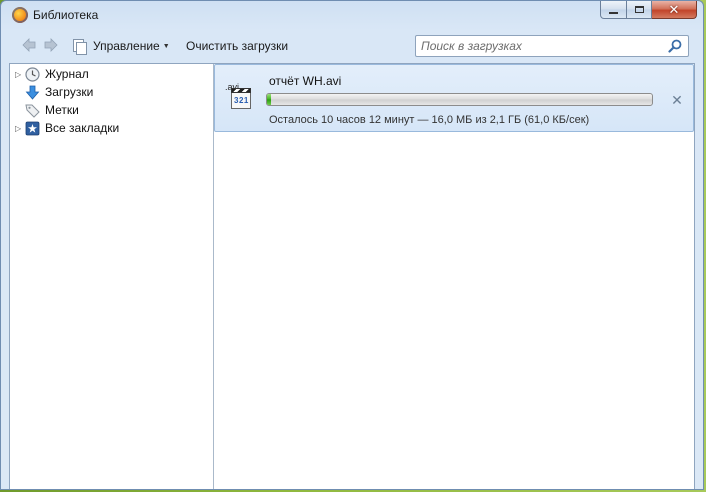 The height and width of the screenshot is (492, 706). Describe the element at coordinates (44, 110) in the screenshot. I see `sidebar-item-tags: Метки` at that location.